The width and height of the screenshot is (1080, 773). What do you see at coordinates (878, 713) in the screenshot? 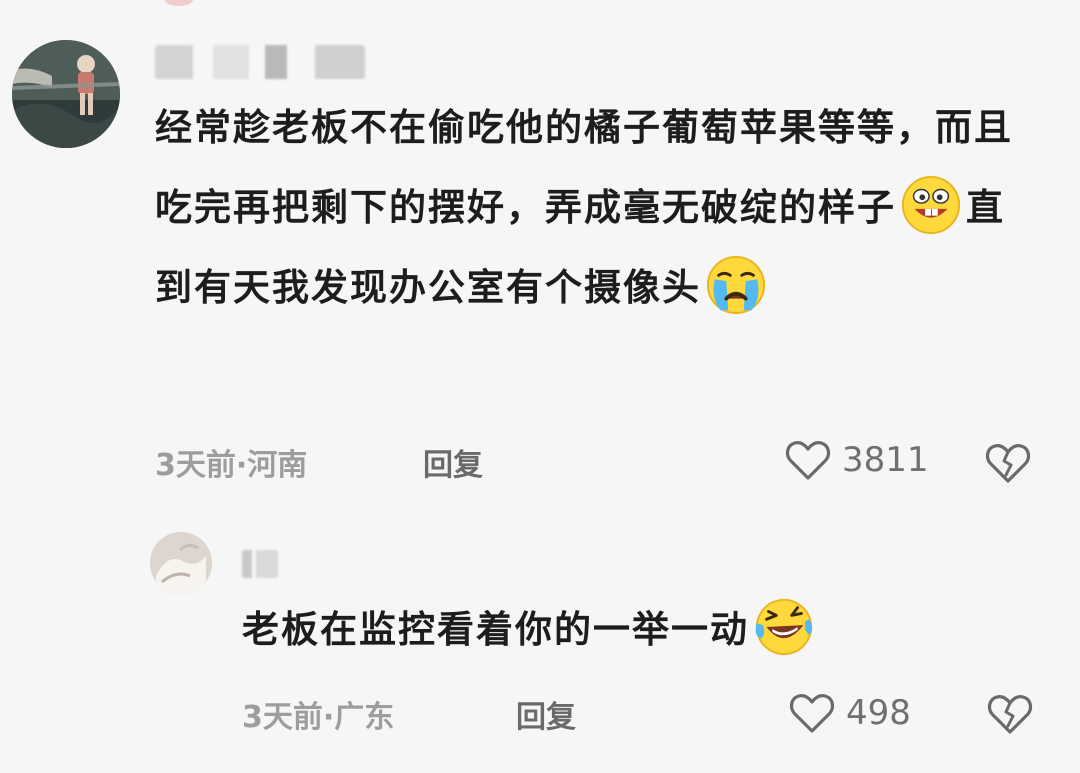
I see `like-count: 498` at bounding box center [878, 713].